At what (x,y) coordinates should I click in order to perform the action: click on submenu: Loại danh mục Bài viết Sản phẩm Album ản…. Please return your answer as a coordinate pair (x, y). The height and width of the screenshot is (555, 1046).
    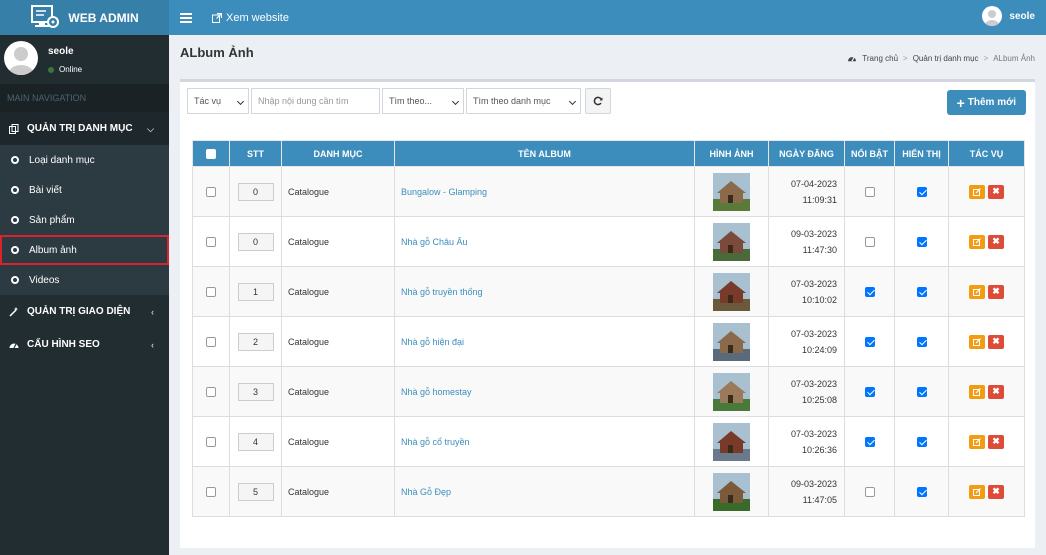
    Looking at the image, I should click on (84, 220).